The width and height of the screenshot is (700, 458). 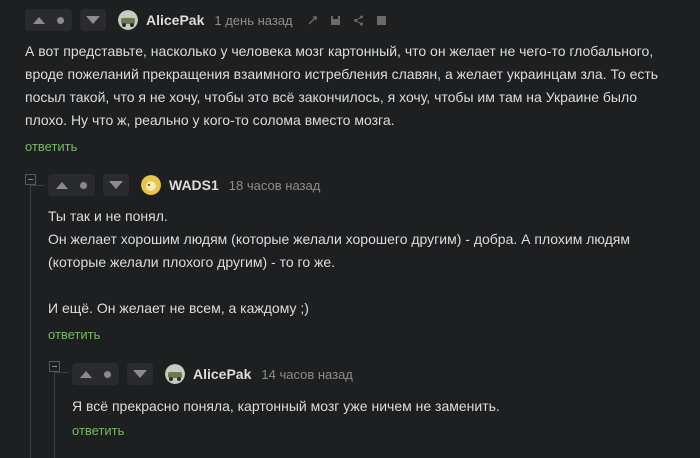 I want to click on comment-line, so click(x=368, y=285).